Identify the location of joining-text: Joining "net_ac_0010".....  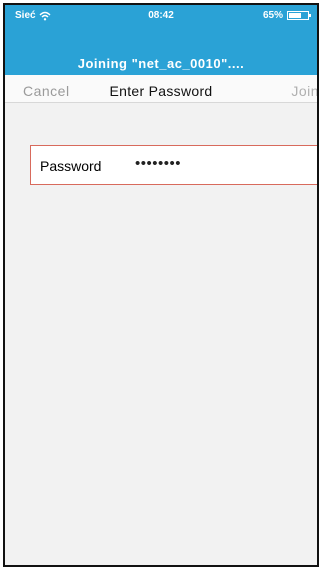
(161, 63).